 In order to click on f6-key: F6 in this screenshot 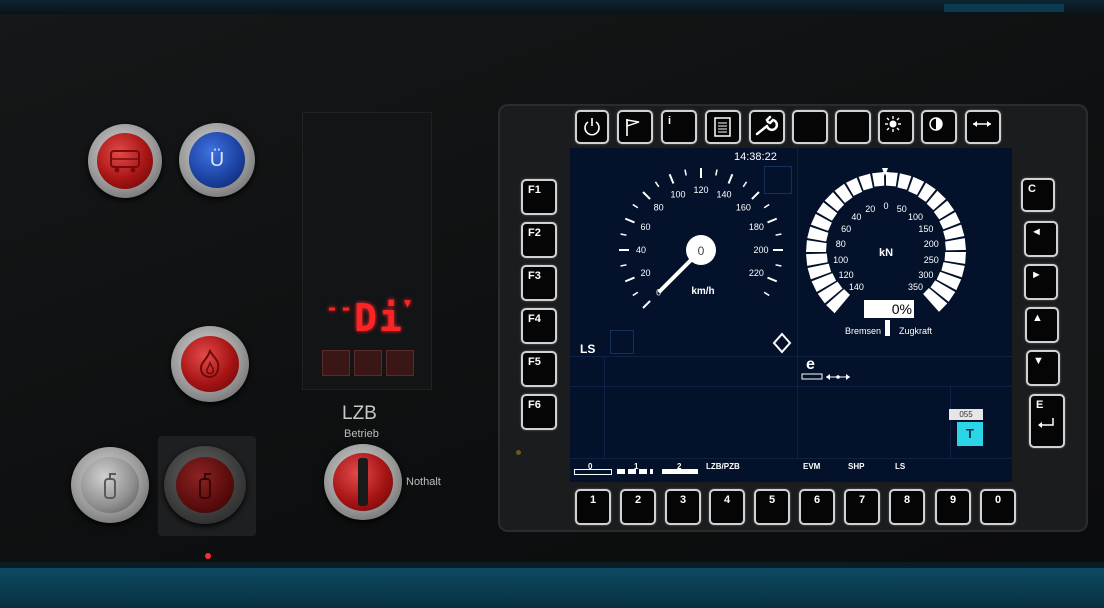, I will do `click(539, 412)`.